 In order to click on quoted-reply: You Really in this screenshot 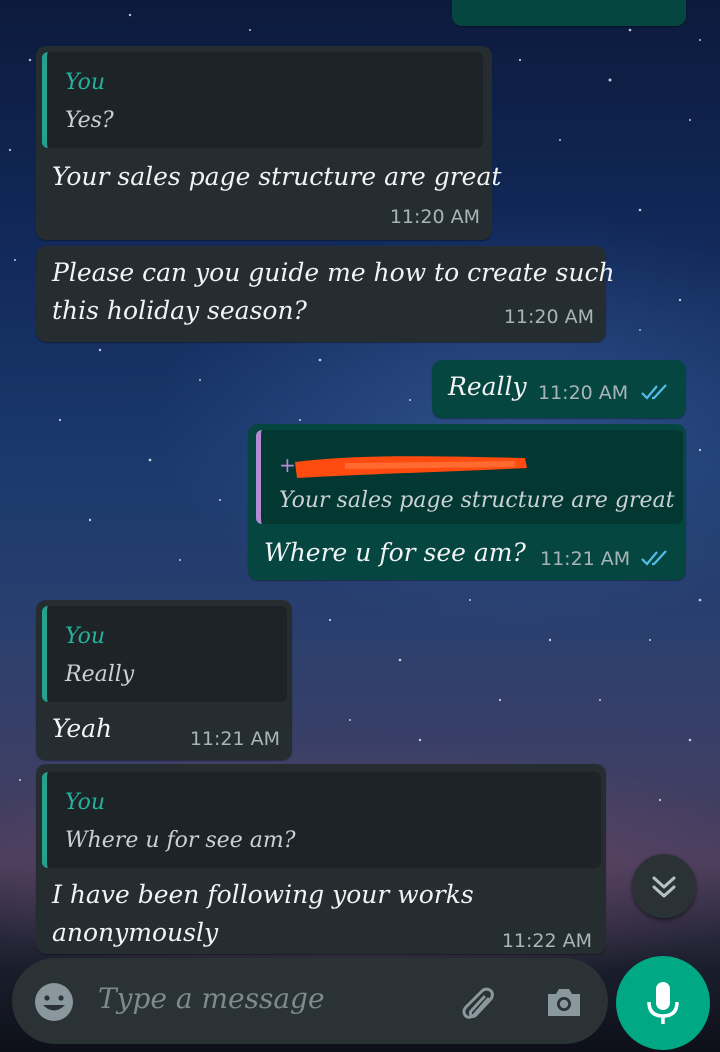, I will do `click(164, 654)`.